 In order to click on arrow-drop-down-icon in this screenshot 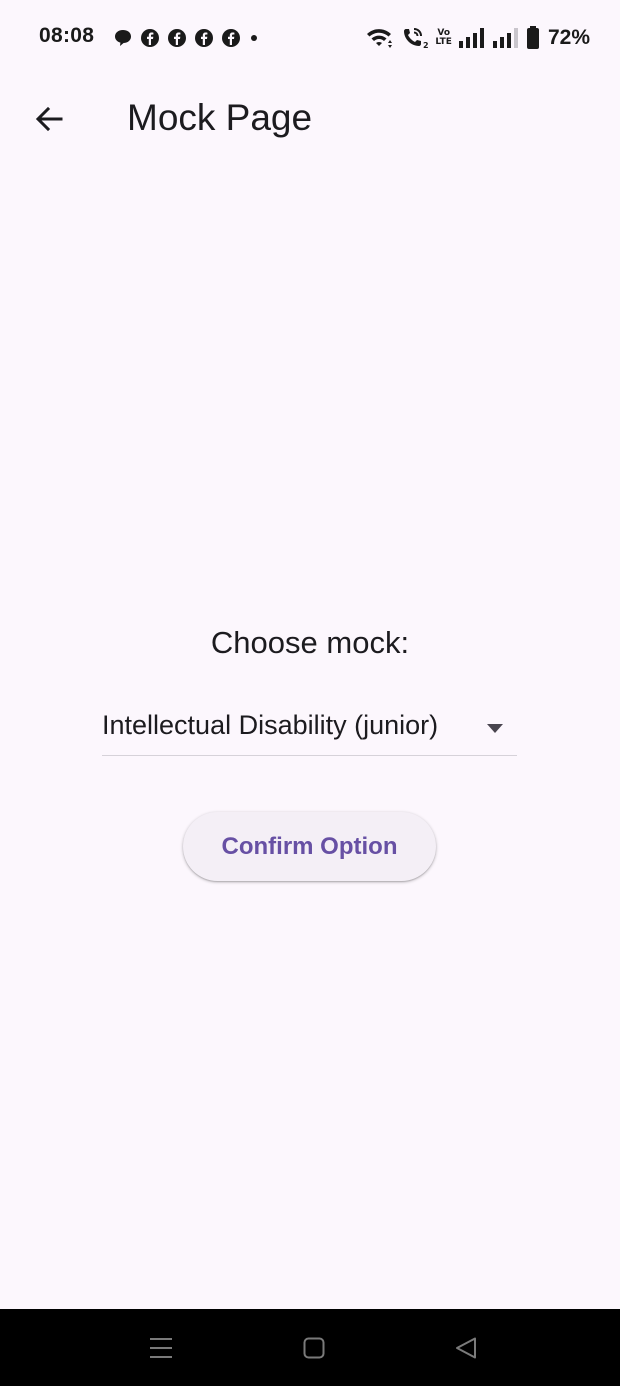, I will do `click(495, 728)`.